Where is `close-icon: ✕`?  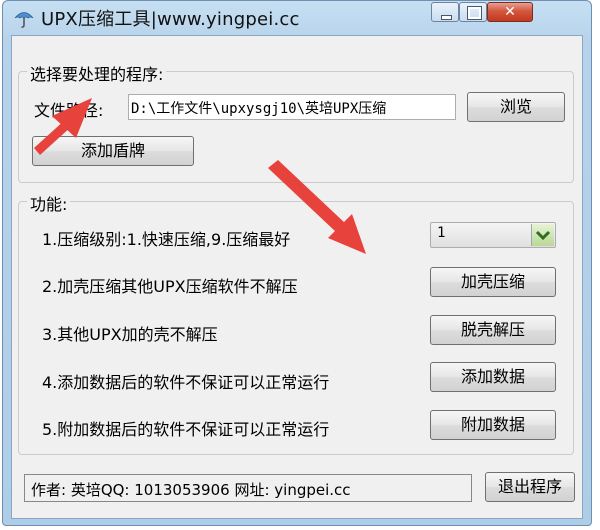 close-icon: ✕ is located at coordinates (510, 12).